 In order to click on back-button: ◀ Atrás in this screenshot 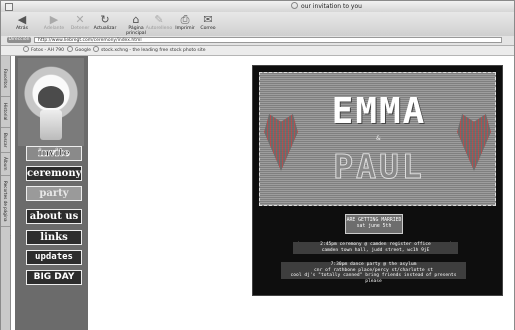, I will do `click(22, 22)`.